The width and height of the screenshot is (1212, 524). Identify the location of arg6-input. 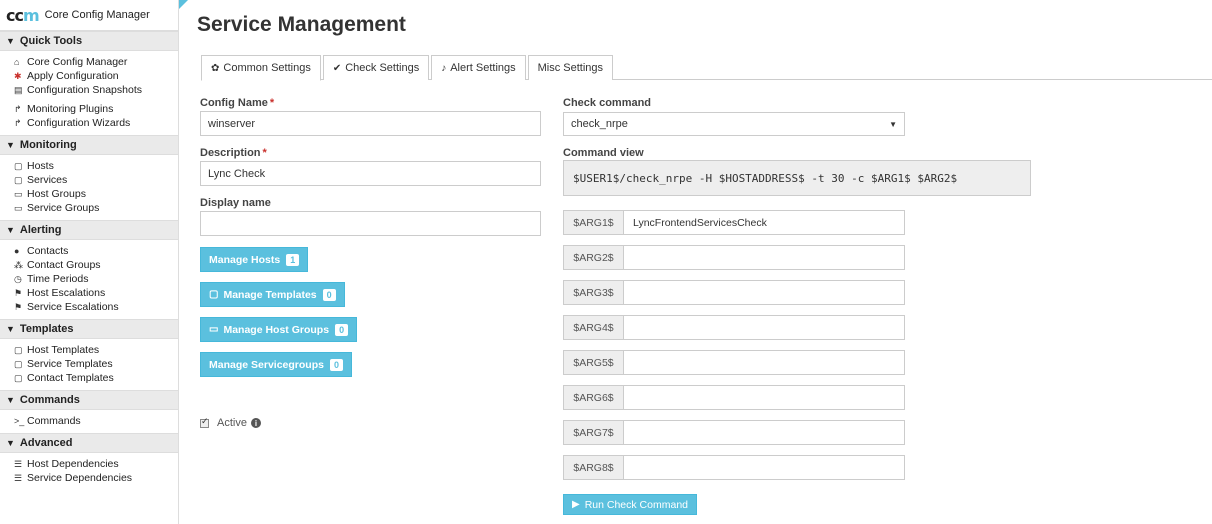
(764, 397).